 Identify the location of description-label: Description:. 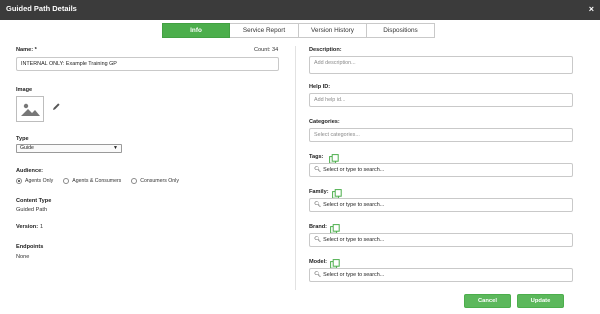
(325, 50).